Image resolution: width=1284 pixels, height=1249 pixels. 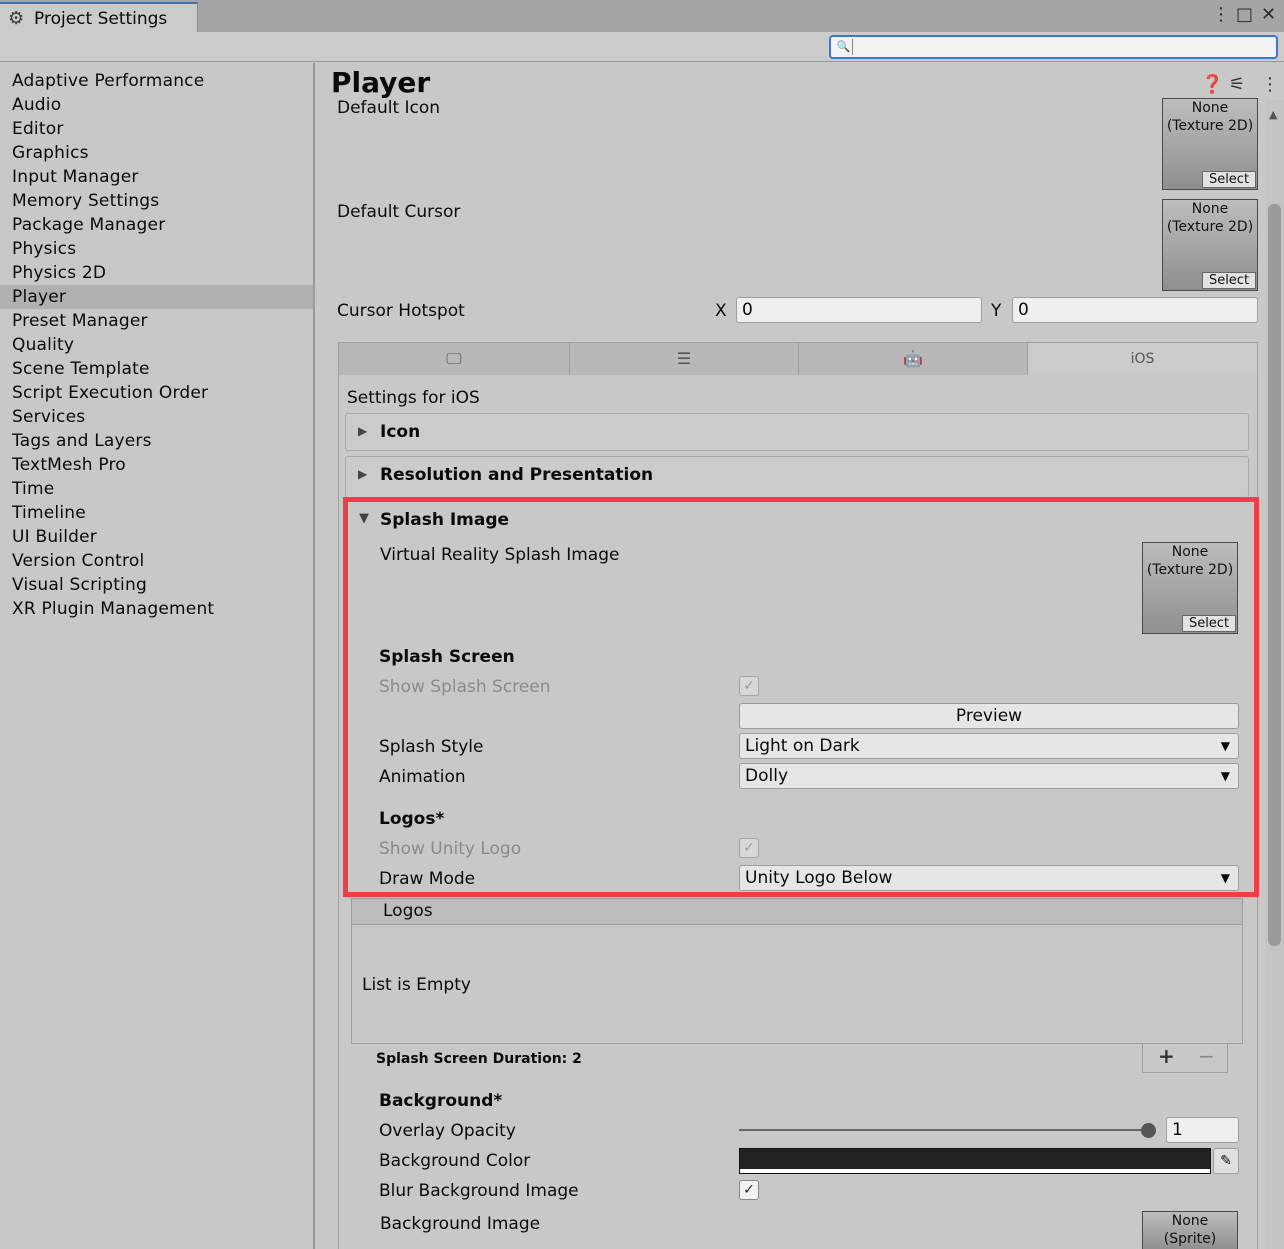 What do you see at coordinates (797, 984) in the screenshot?
I see `logos-list-body: List is Empty` at bounding box center [797, 984].